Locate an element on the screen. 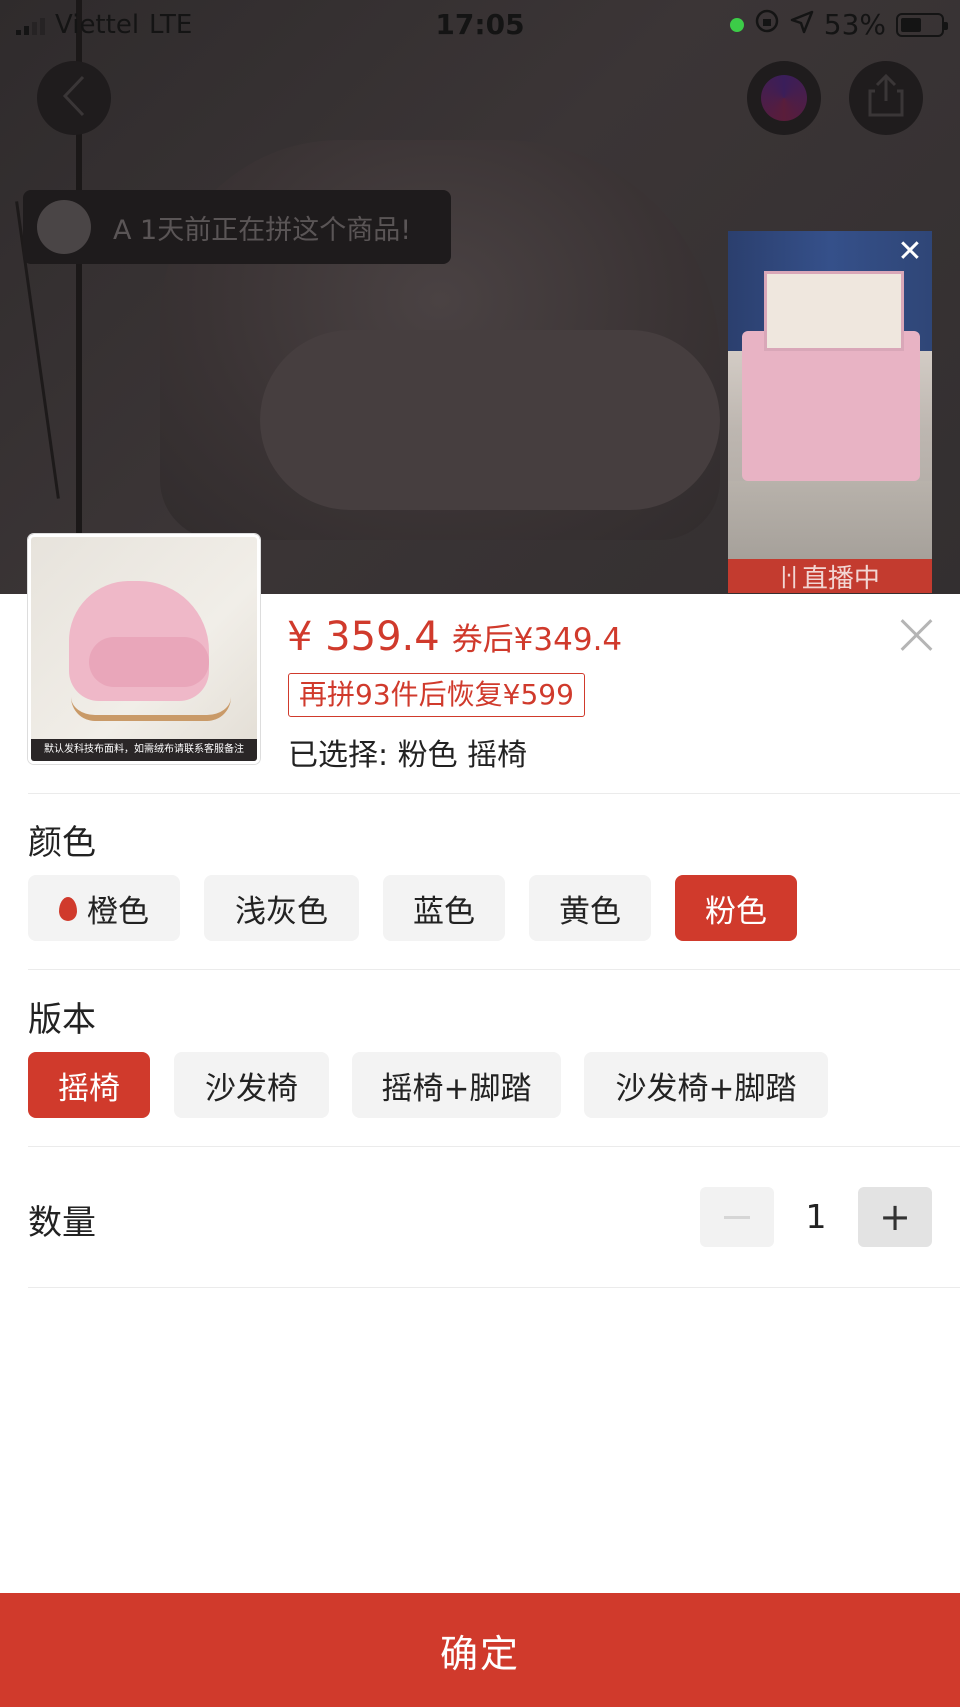 The width and height of the screenshot is (960, 1707). group-buy-notice: A 1天前正在拼这个商品! is located at coordinates (237, 227).